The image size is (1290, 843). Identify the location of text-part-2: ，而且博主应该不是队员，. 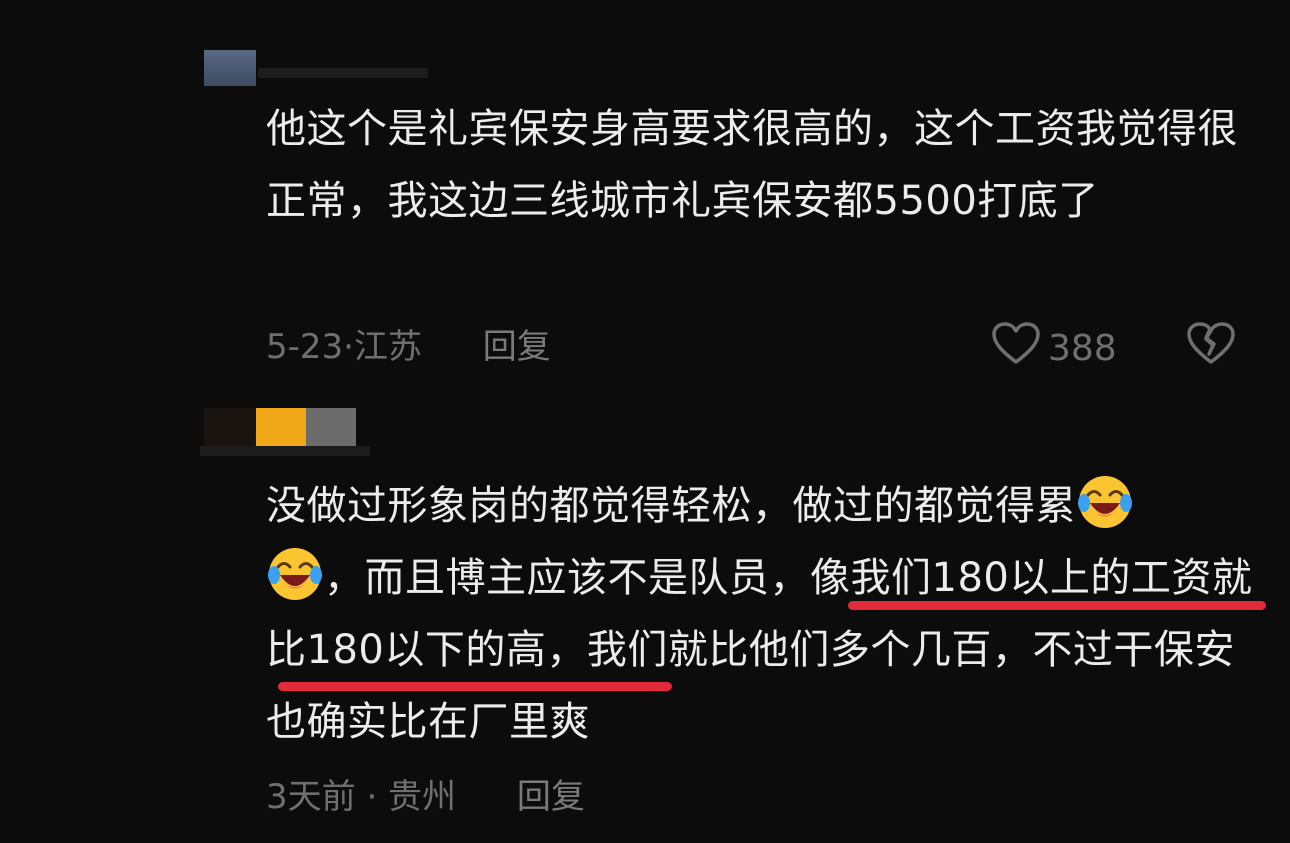
(567, 578).